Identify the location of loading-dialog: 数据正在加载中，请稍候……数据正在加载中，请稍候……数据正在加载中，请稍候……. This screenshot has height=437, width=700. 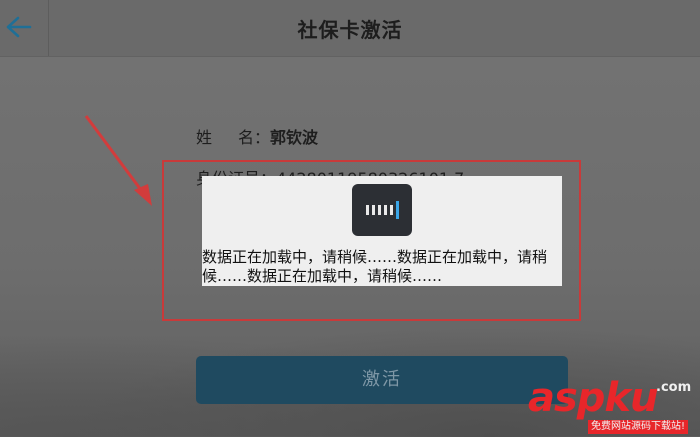
(382, 231).